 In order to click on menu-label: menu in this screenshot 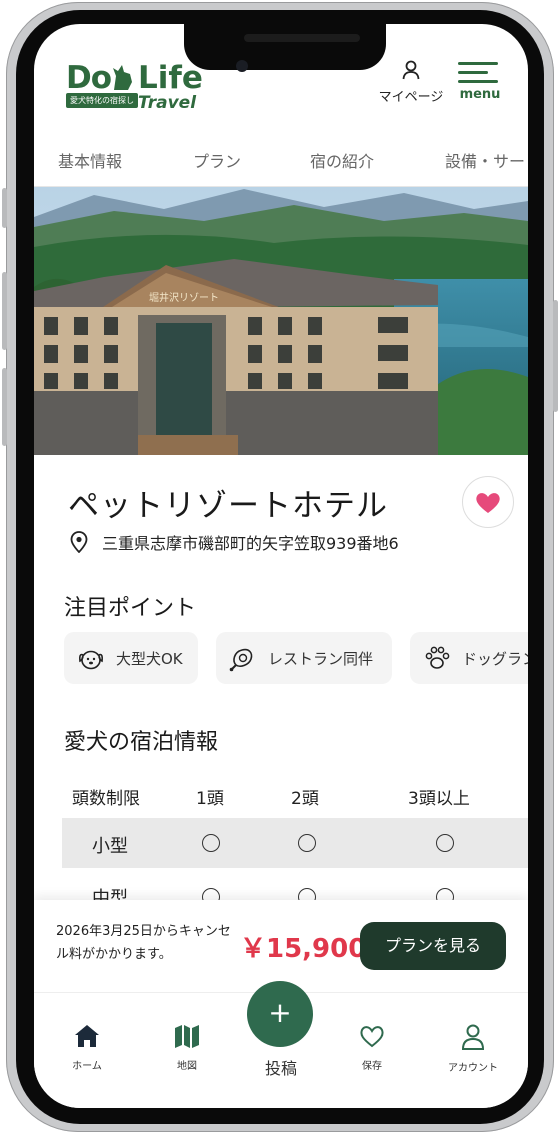, I will do `click(480, 94)`.